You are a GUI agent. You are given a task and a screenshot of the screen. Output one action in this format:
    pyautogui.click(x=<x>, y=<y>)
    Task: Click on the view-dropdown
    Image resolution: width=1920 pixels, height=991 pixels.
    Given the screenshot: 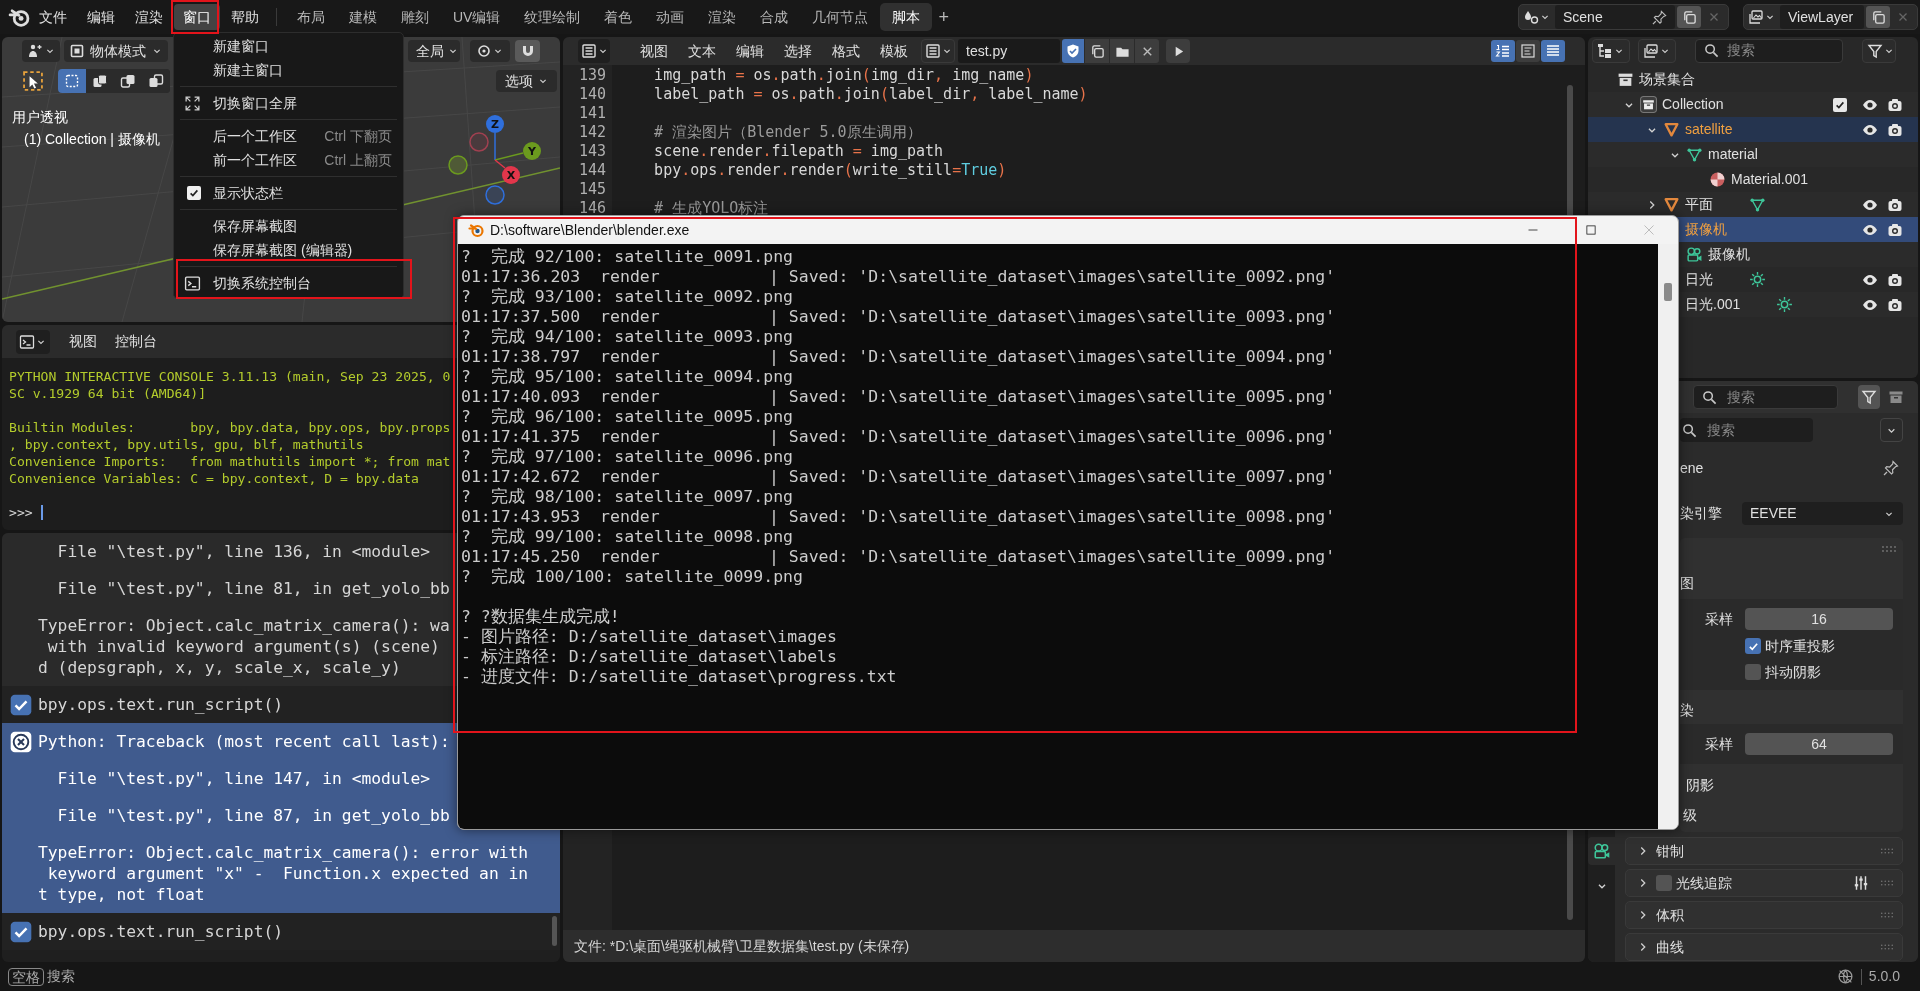 What is the action you would take?
    pyautogui.click(x=1657, y=50)
    